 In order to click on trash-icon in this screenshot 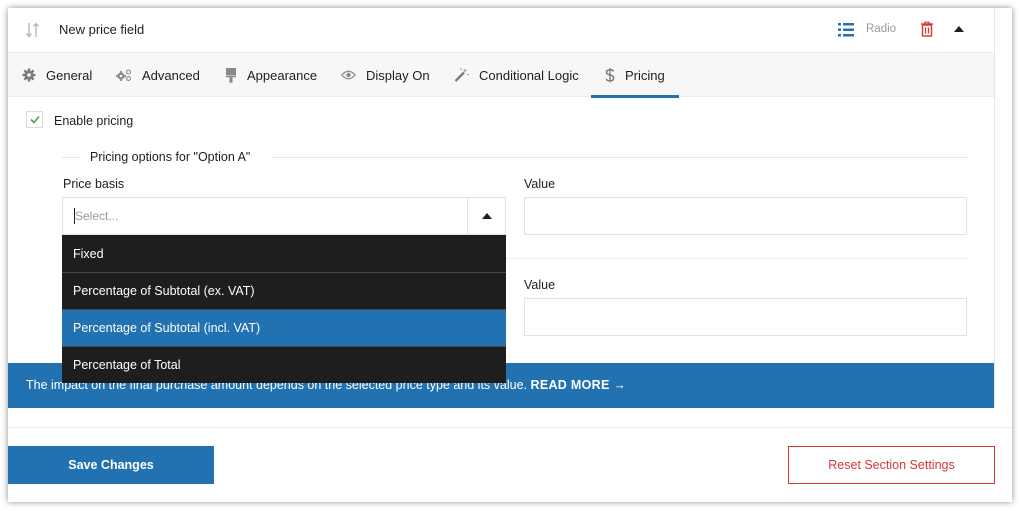, I will do `click(927, 29)`.